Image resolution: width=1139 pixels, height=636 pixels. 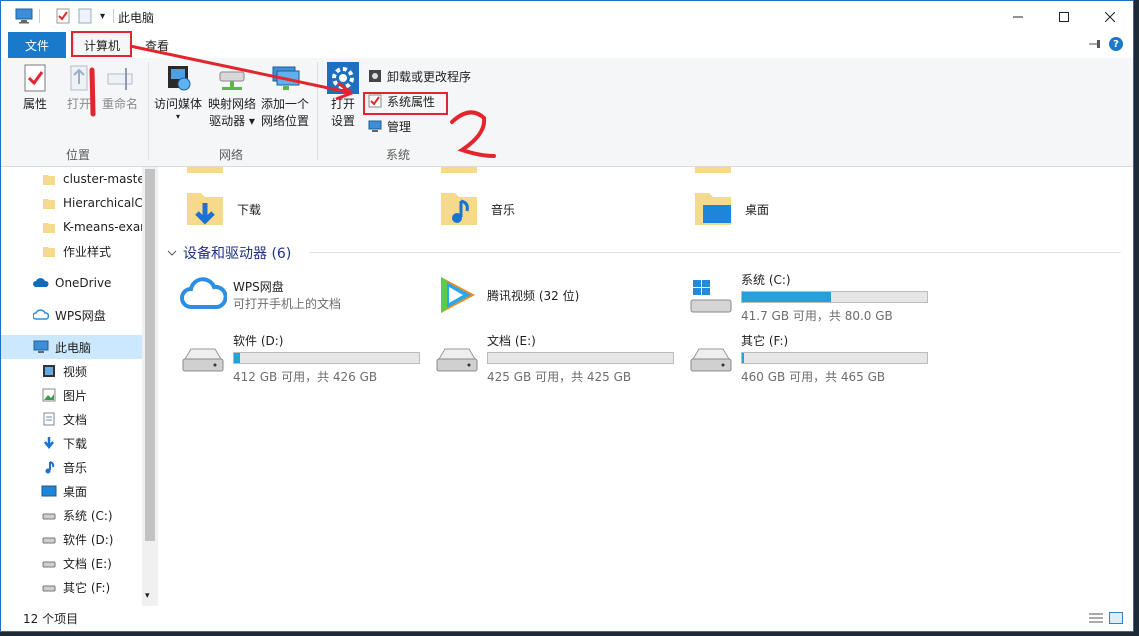 I want to click on nav-item: cluster-maste, so click(x=71, y=179).